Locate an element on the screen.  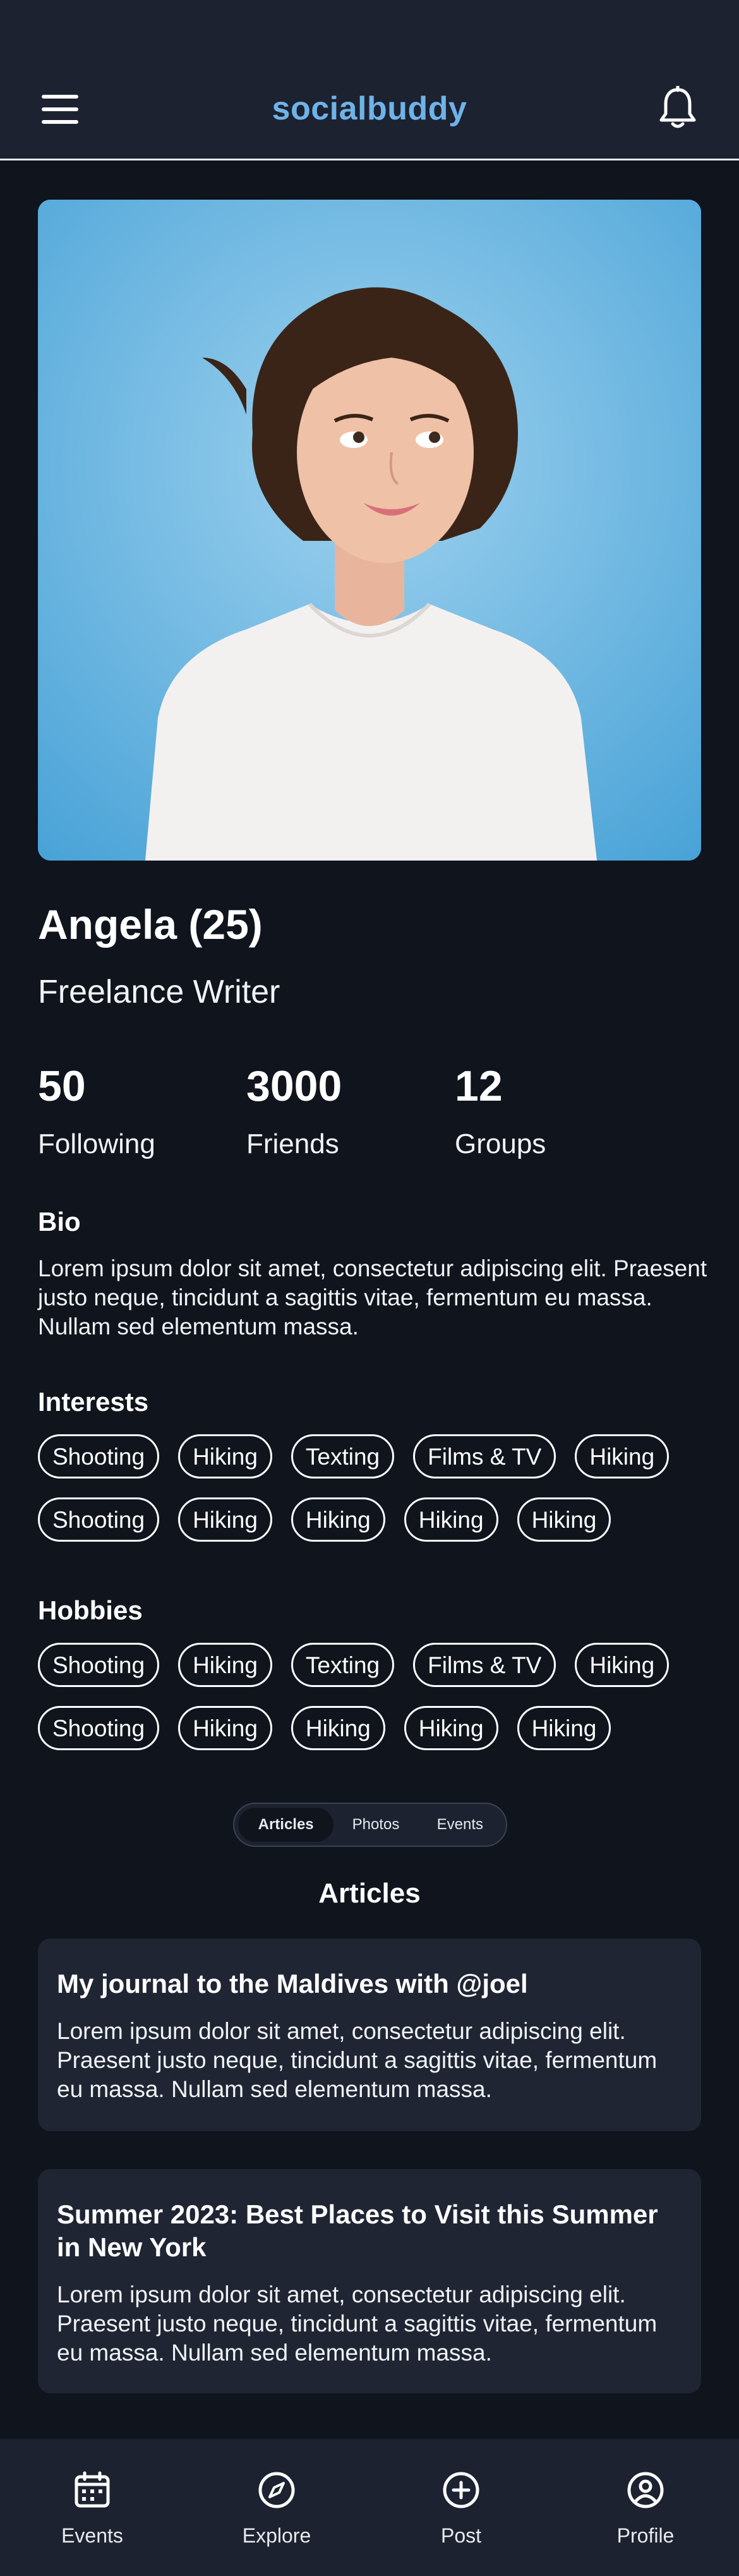
profile-occupation: Freelance Writer is located at coordinates (159, 992).